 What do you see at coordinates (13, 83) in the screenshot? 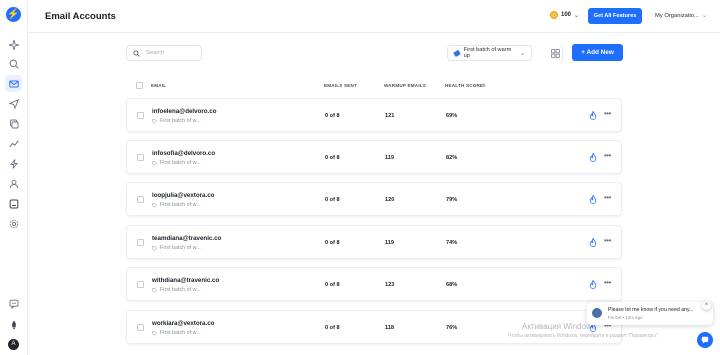
I see `mail-icon` at bounding box center [13, 83].